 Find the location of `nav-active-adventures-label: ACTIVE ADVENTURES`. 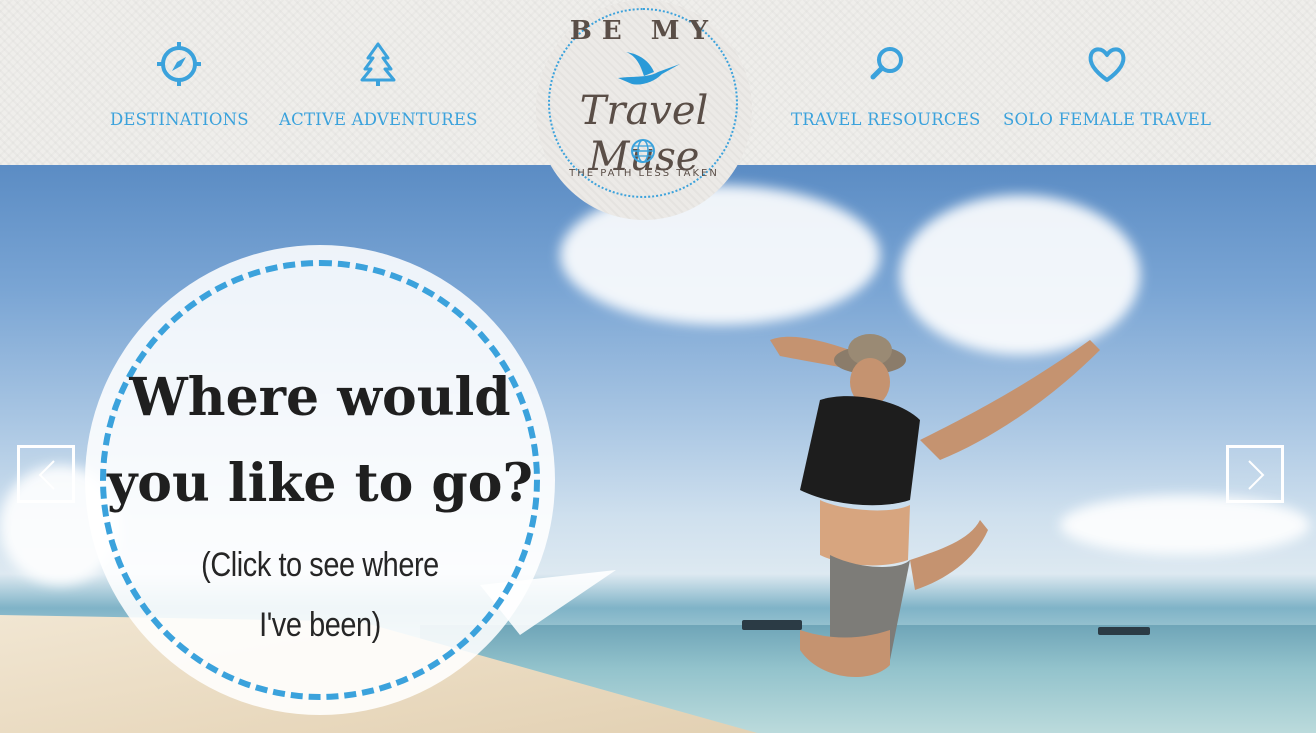

nav-active-adventures-label: ACTIVE ADVENTURES is located at coordinates (378, 119).